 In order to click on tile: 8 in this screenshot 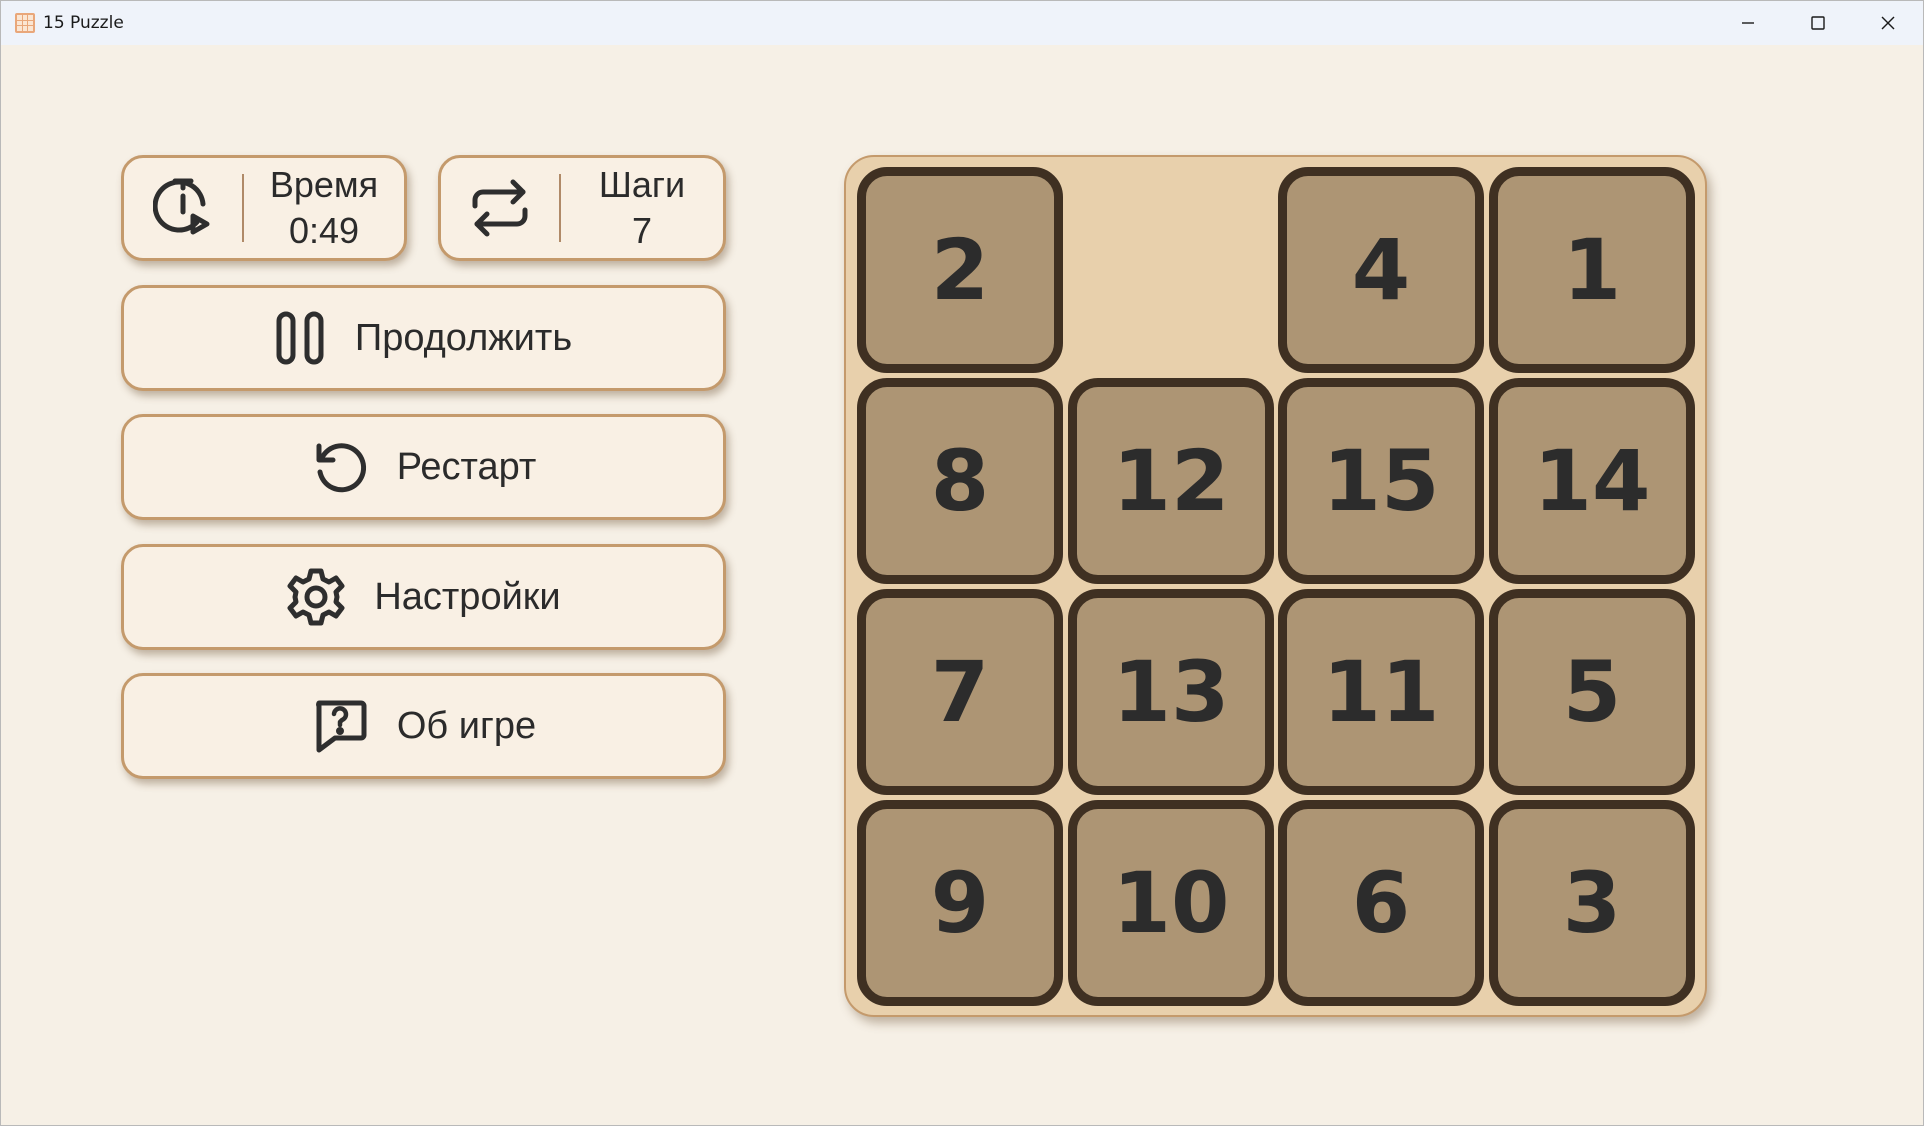, I will do `click(960, 481)`.